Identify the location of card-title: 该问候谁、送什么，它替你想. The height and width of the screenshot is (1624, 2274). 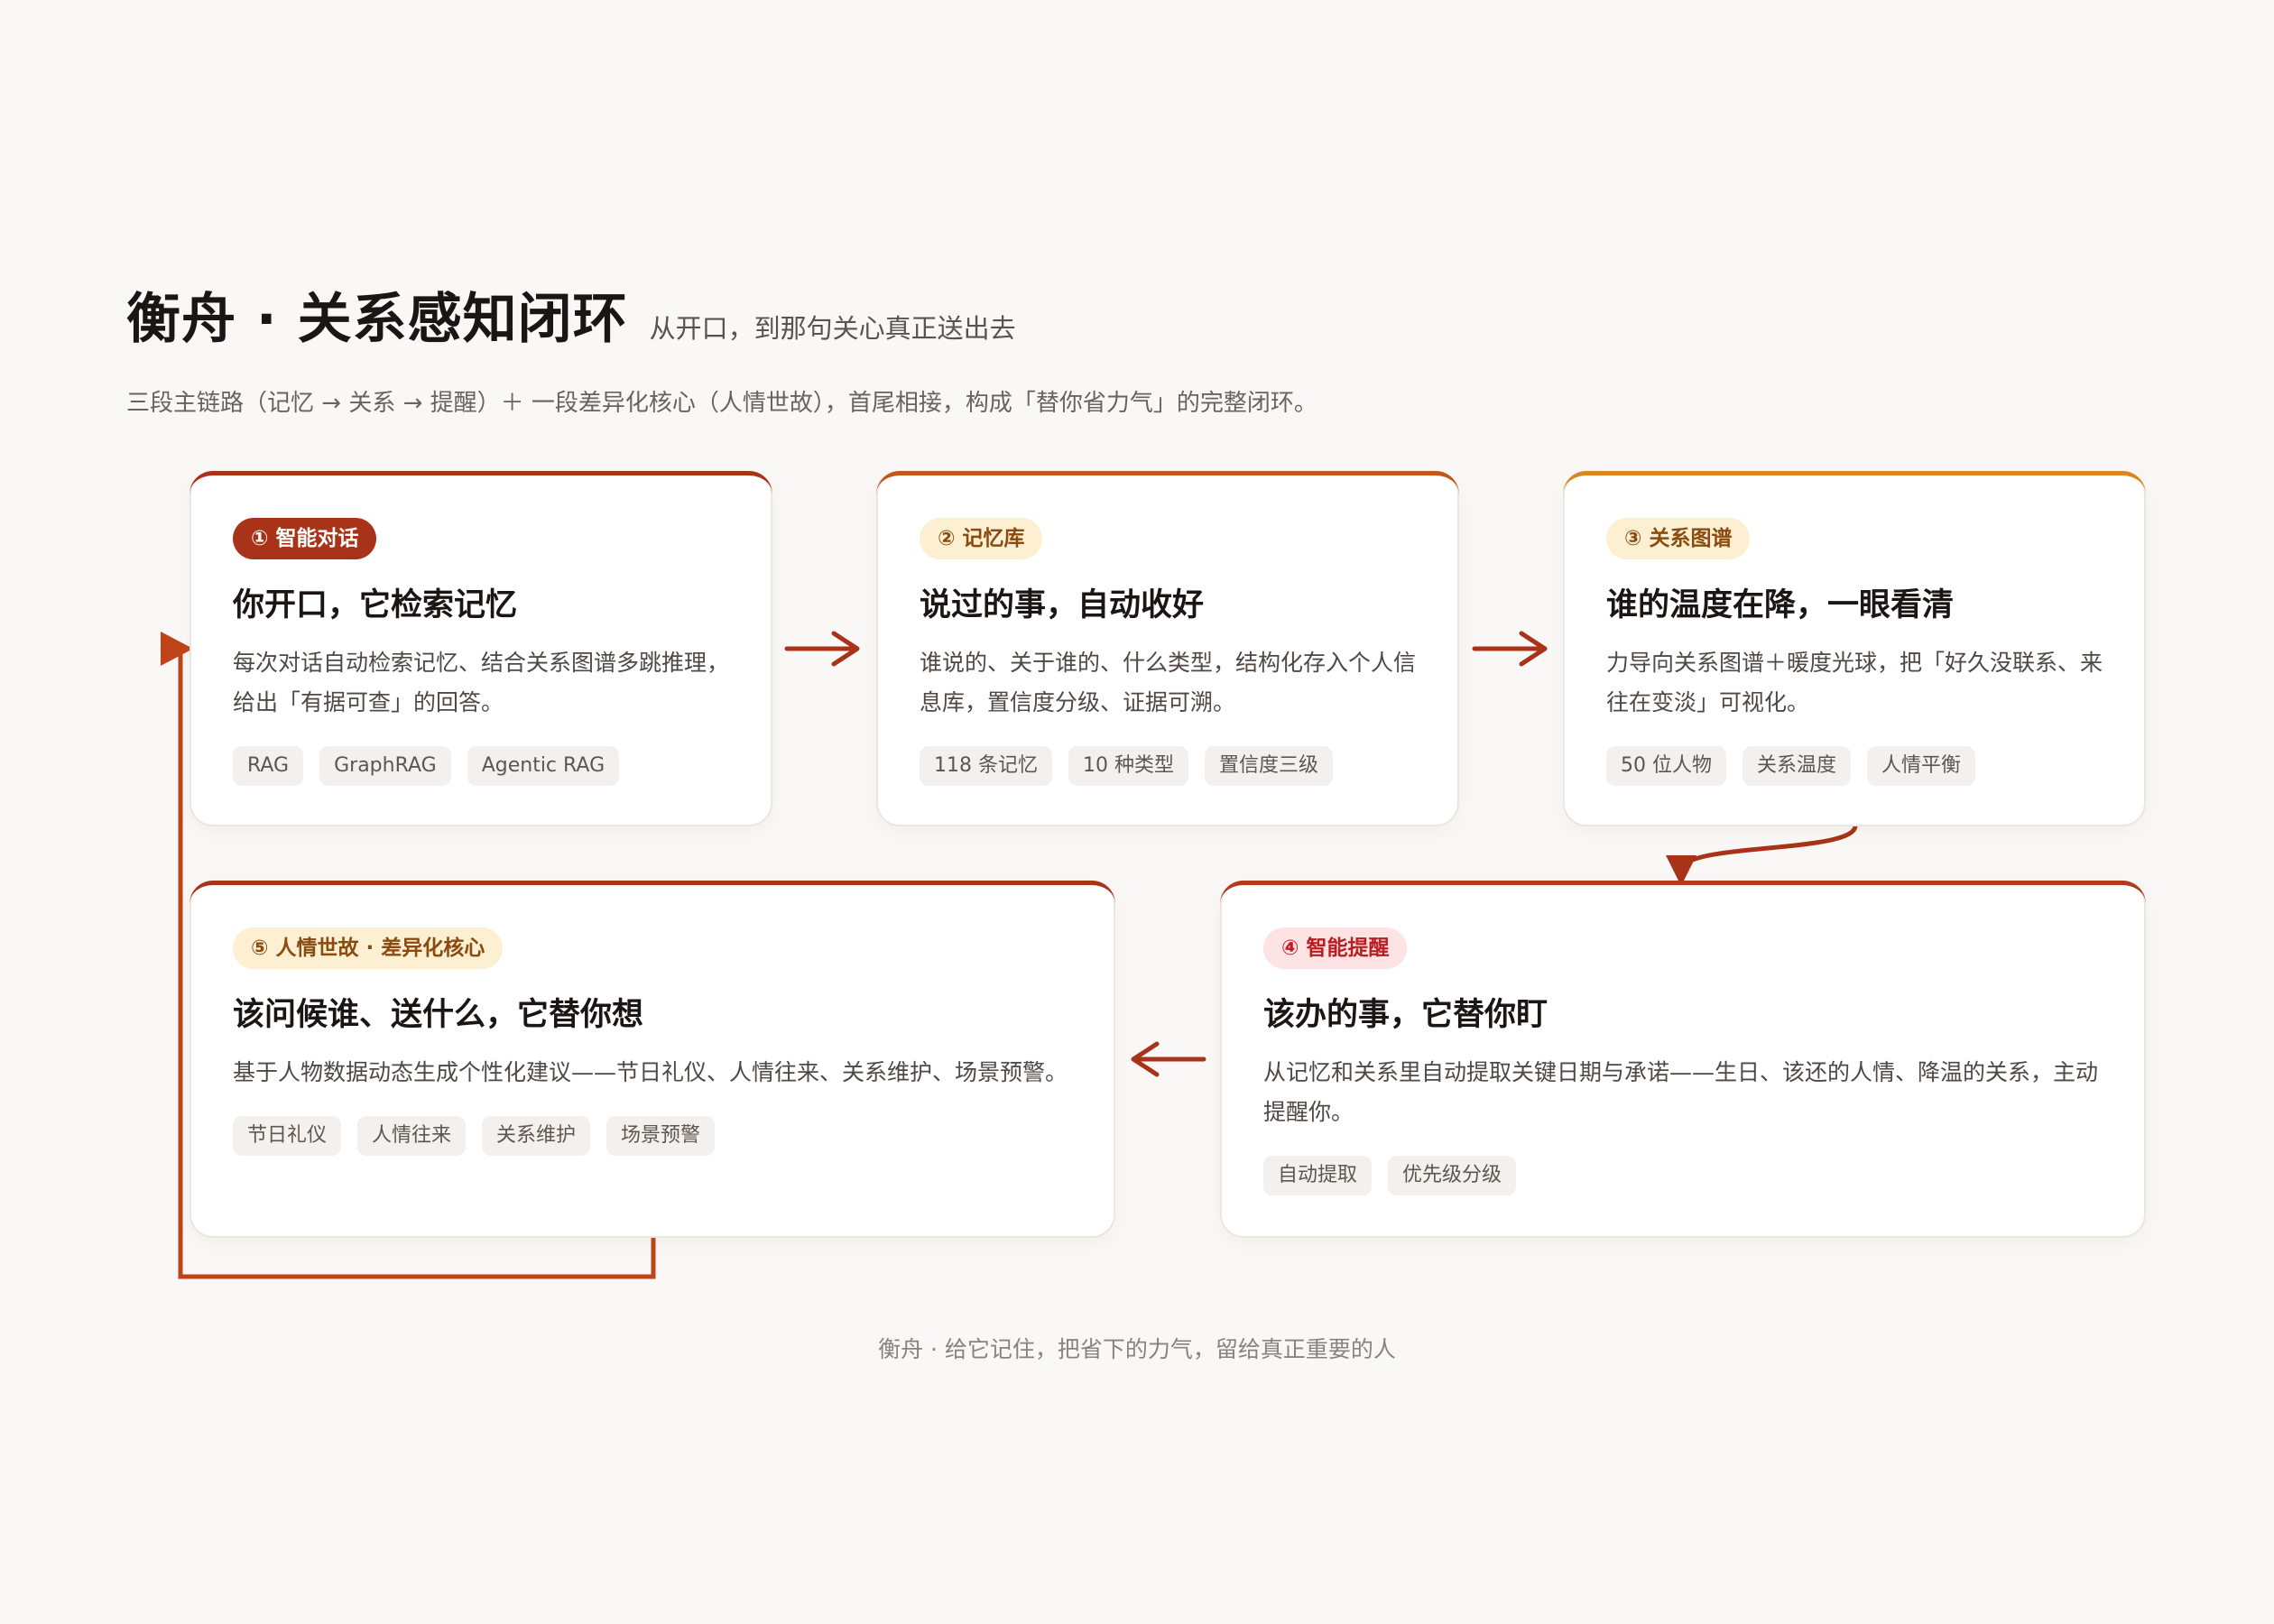
(439, 1015).